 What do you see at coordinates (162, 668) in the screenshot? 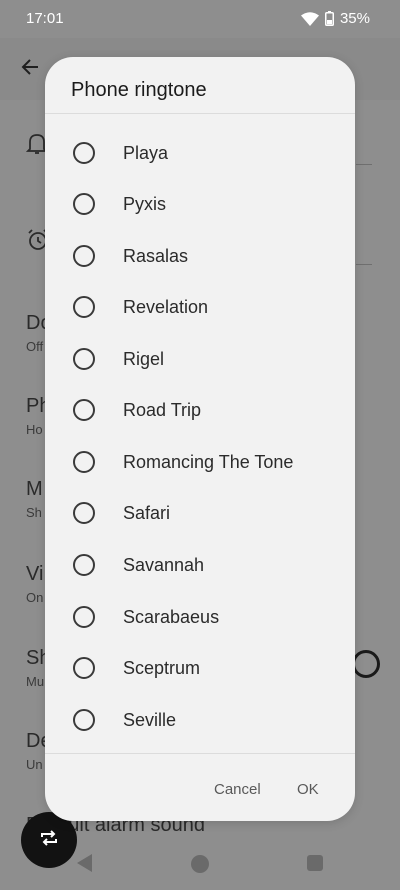
I see `ringtone-option-label: Sceptrum` at bounding box center [162, 668].